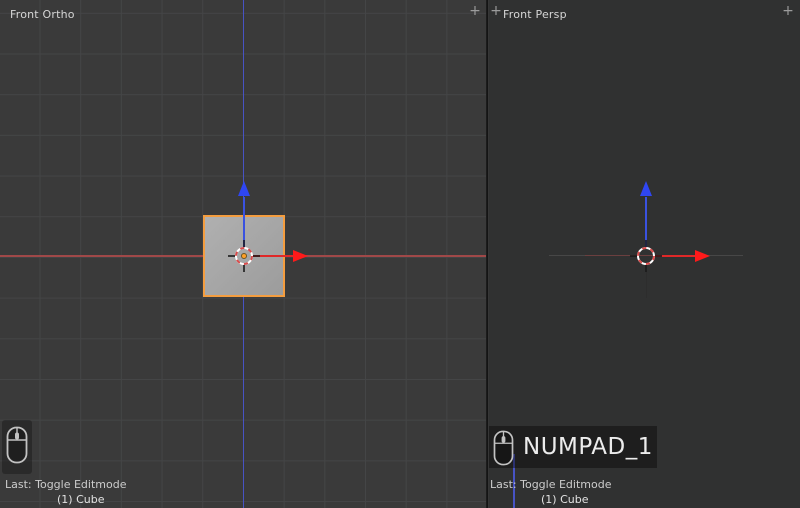 The height and width of the screenshot is (508, 800). Describe the element at coordinates (42, 14) in the screenshot. I see `viewport-label-ortho: Front Ortho` at that location.